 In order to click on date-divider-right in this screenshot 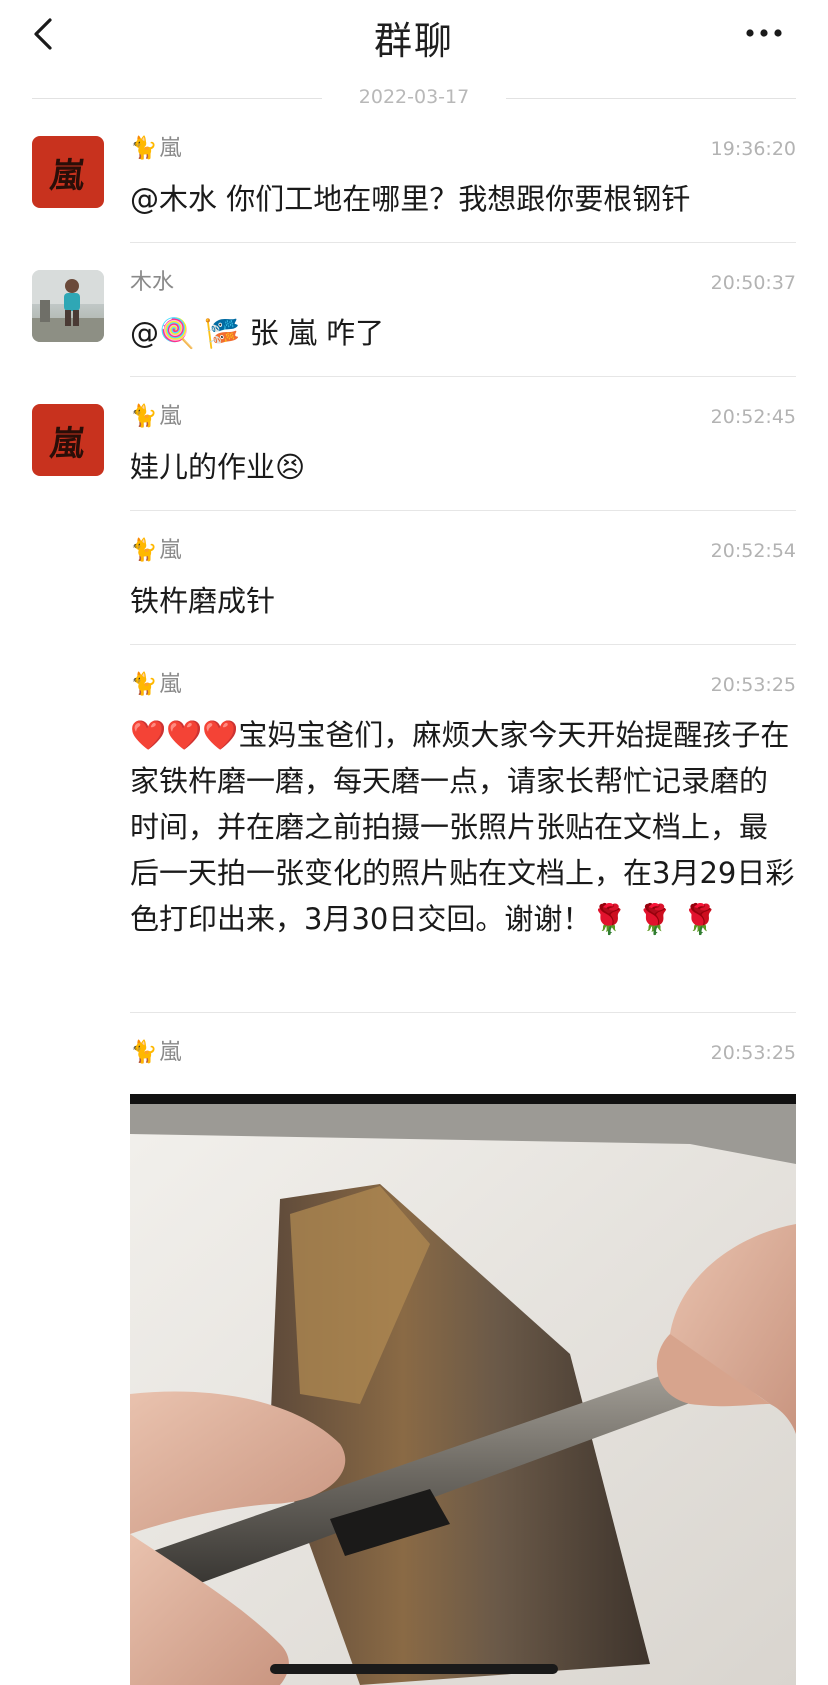, I will do `click(651, 98)`.